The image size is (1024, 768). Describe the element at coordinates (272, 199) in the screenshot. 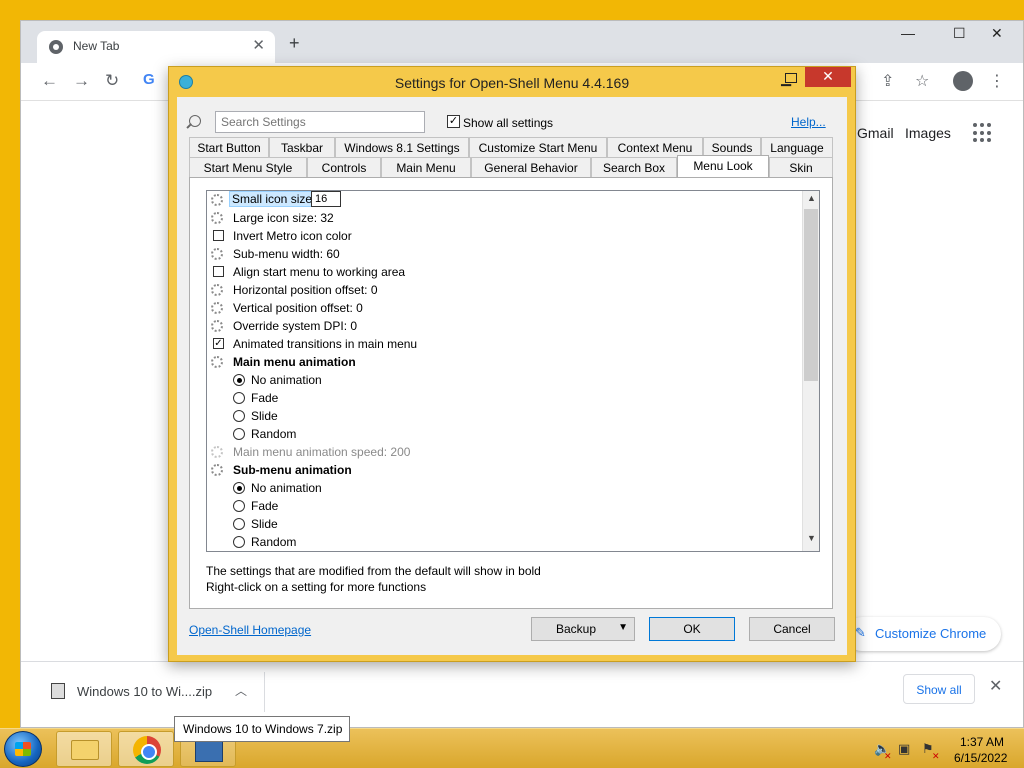

I see `setting-label: Small icon size` at that location.